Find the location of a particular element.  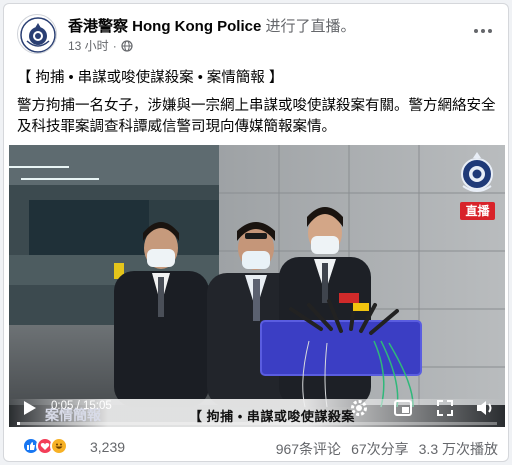

page-name-link: 香港警察 Hong Kong Police is located at coordinates (164, 26).